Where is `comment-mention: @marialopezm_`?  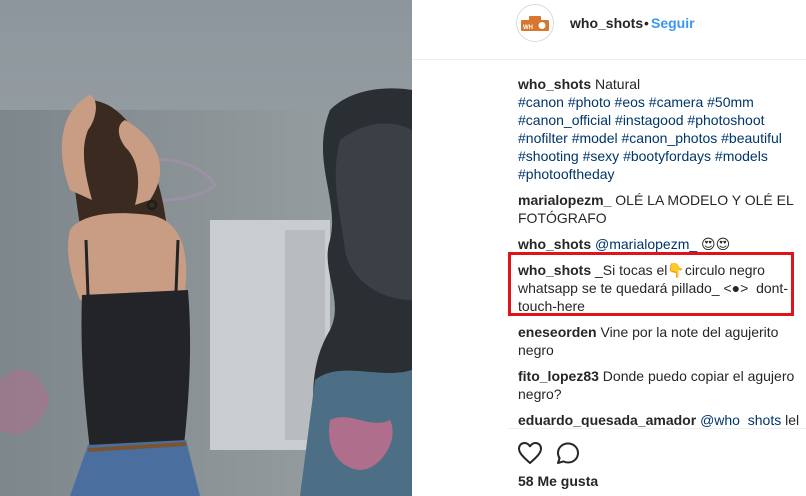
comment-mention: @marialopezm_ is located at coordinates (646, 244).